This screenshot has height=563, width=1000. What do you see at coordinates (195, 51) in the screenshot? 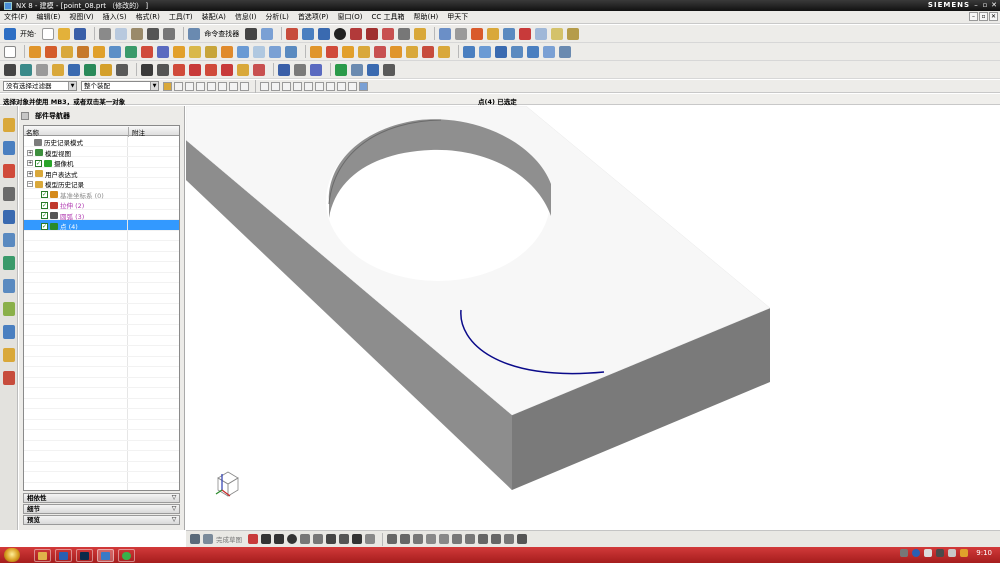
I see `edge-blend-icon` at bounding box center [195, 51].